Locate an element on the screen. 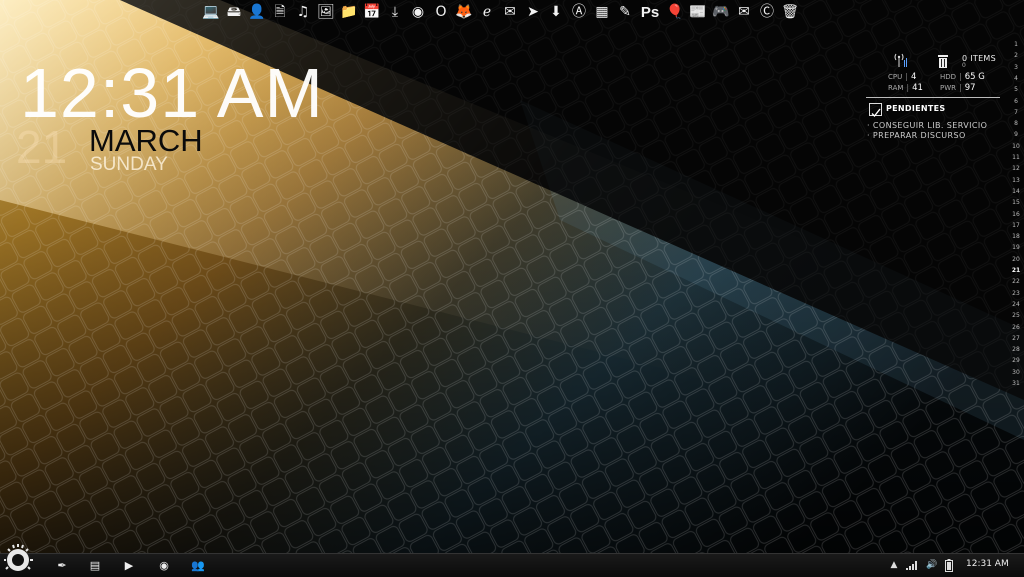 The image size is (1024, 577). internet-explorer-icon: ℯ is located at coordinates (487, 12).